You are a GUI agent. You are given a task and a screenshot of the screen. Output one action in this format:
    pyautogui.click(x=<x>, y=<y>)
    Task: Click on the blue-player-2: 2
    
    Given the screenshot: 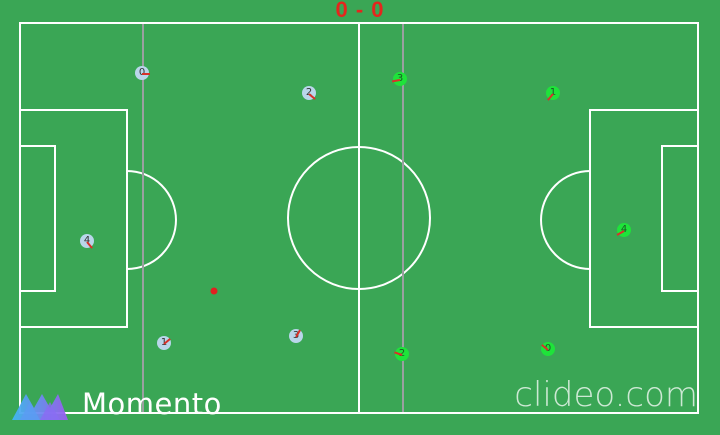 What is the action you would take?
    pyautogui.click(x=309, y=93)
    